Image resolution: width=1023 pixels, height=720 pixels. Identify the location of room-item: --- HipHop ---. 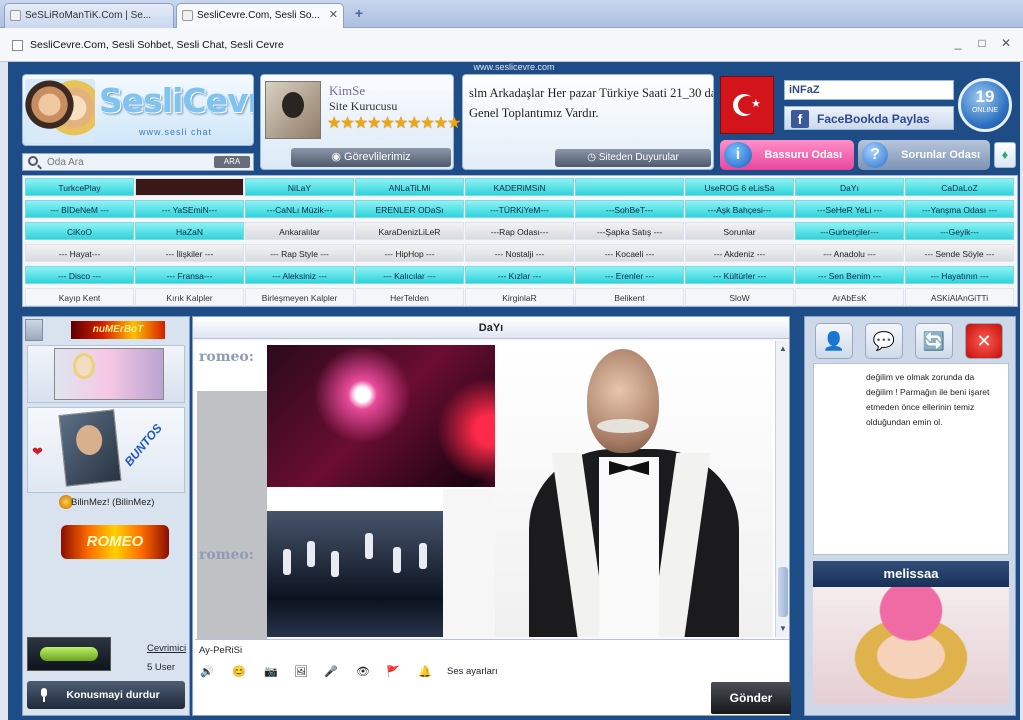
(409, 253).